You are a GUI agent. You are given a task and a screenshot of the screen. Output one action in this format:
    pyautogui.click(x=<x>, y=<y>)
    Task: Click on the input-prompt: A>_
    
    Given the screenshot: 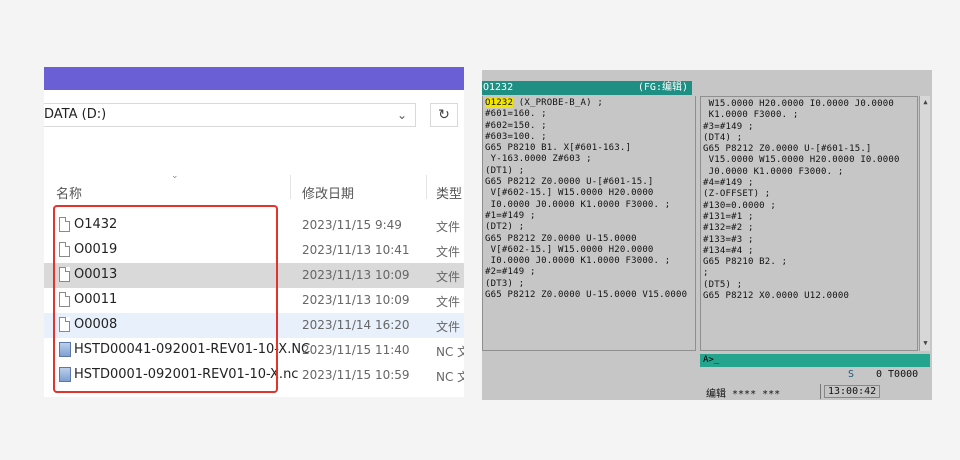 What is the action you would take?
    pyautogui.click(x=711, y=360)
    